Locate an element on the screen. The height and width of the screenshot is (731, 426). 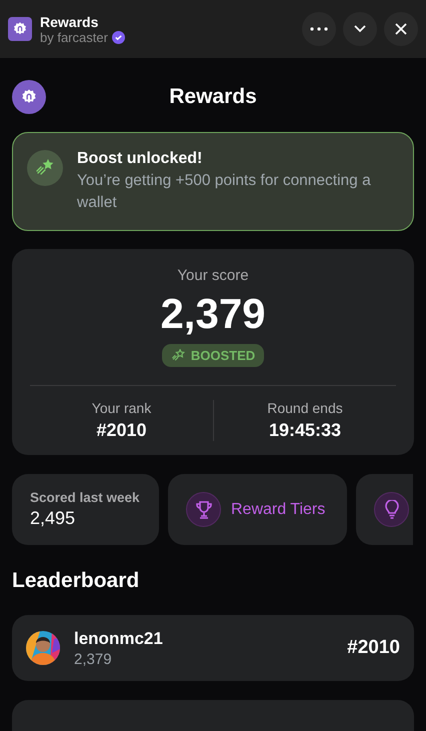
app-author: by farcaster is located at coordinates (74, 37).